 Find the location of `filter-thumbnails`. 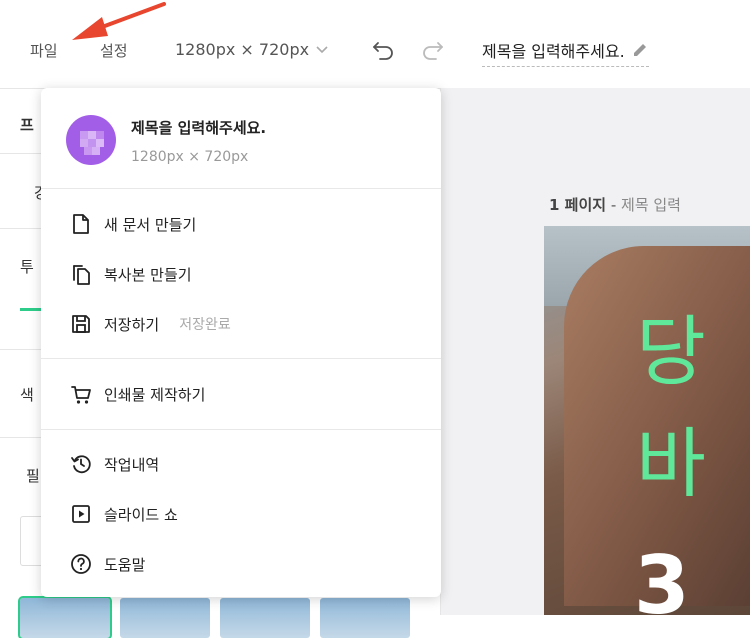

filter-thumbnails is located at coordinates (214, 617).